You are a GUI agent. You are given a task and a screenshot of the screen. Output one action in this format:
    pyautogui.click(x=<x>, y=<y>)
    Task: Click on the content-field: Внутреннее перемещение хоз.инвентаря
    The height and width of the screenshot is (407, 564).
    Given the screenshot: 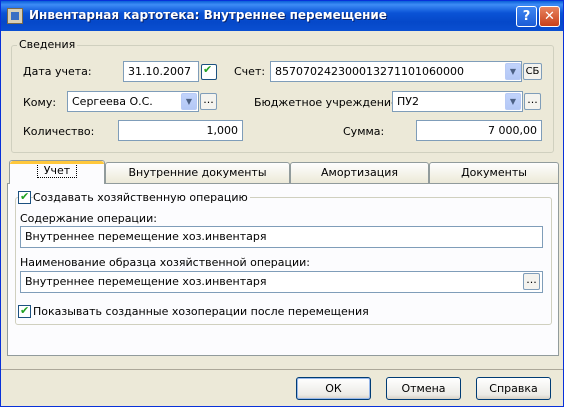 What is the action you would take?
    pyautogui.click(x=281, y=237)
    